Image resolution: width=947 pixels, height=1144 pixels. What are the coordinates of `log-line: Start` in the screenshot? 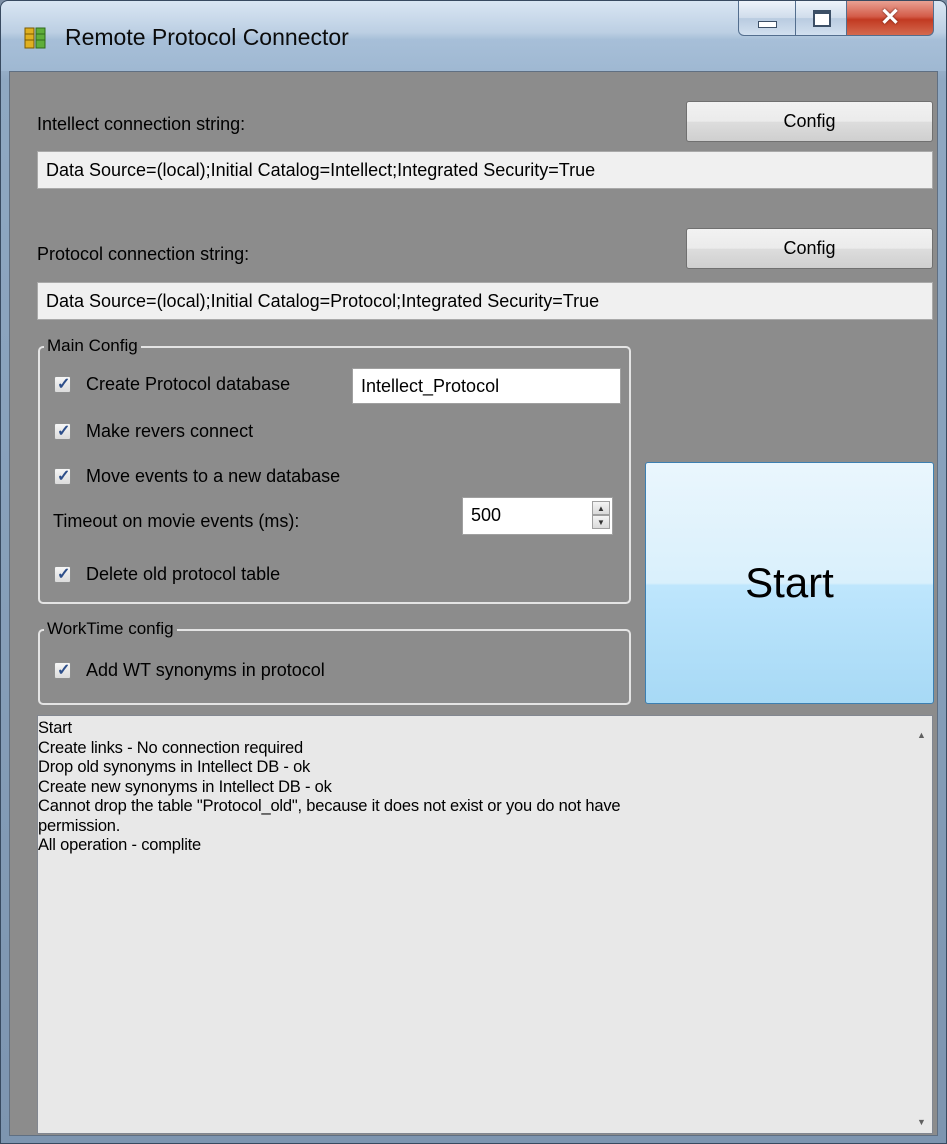 It's located at (55, 728).